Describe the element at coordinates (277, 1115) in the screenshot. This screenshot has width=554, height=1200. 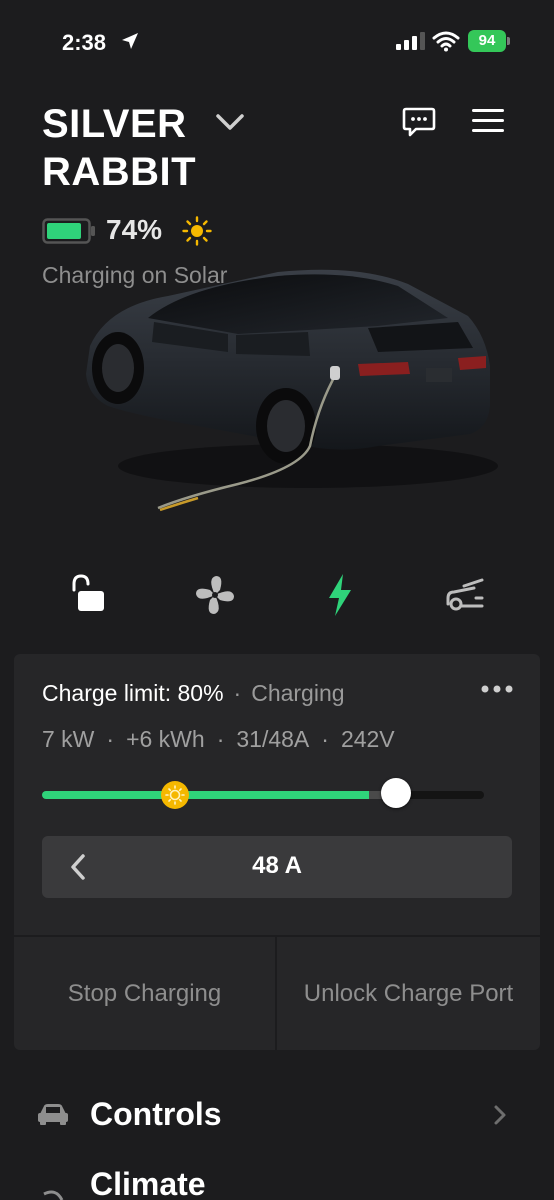
I see `menu-item-controls: Controls` at that location.